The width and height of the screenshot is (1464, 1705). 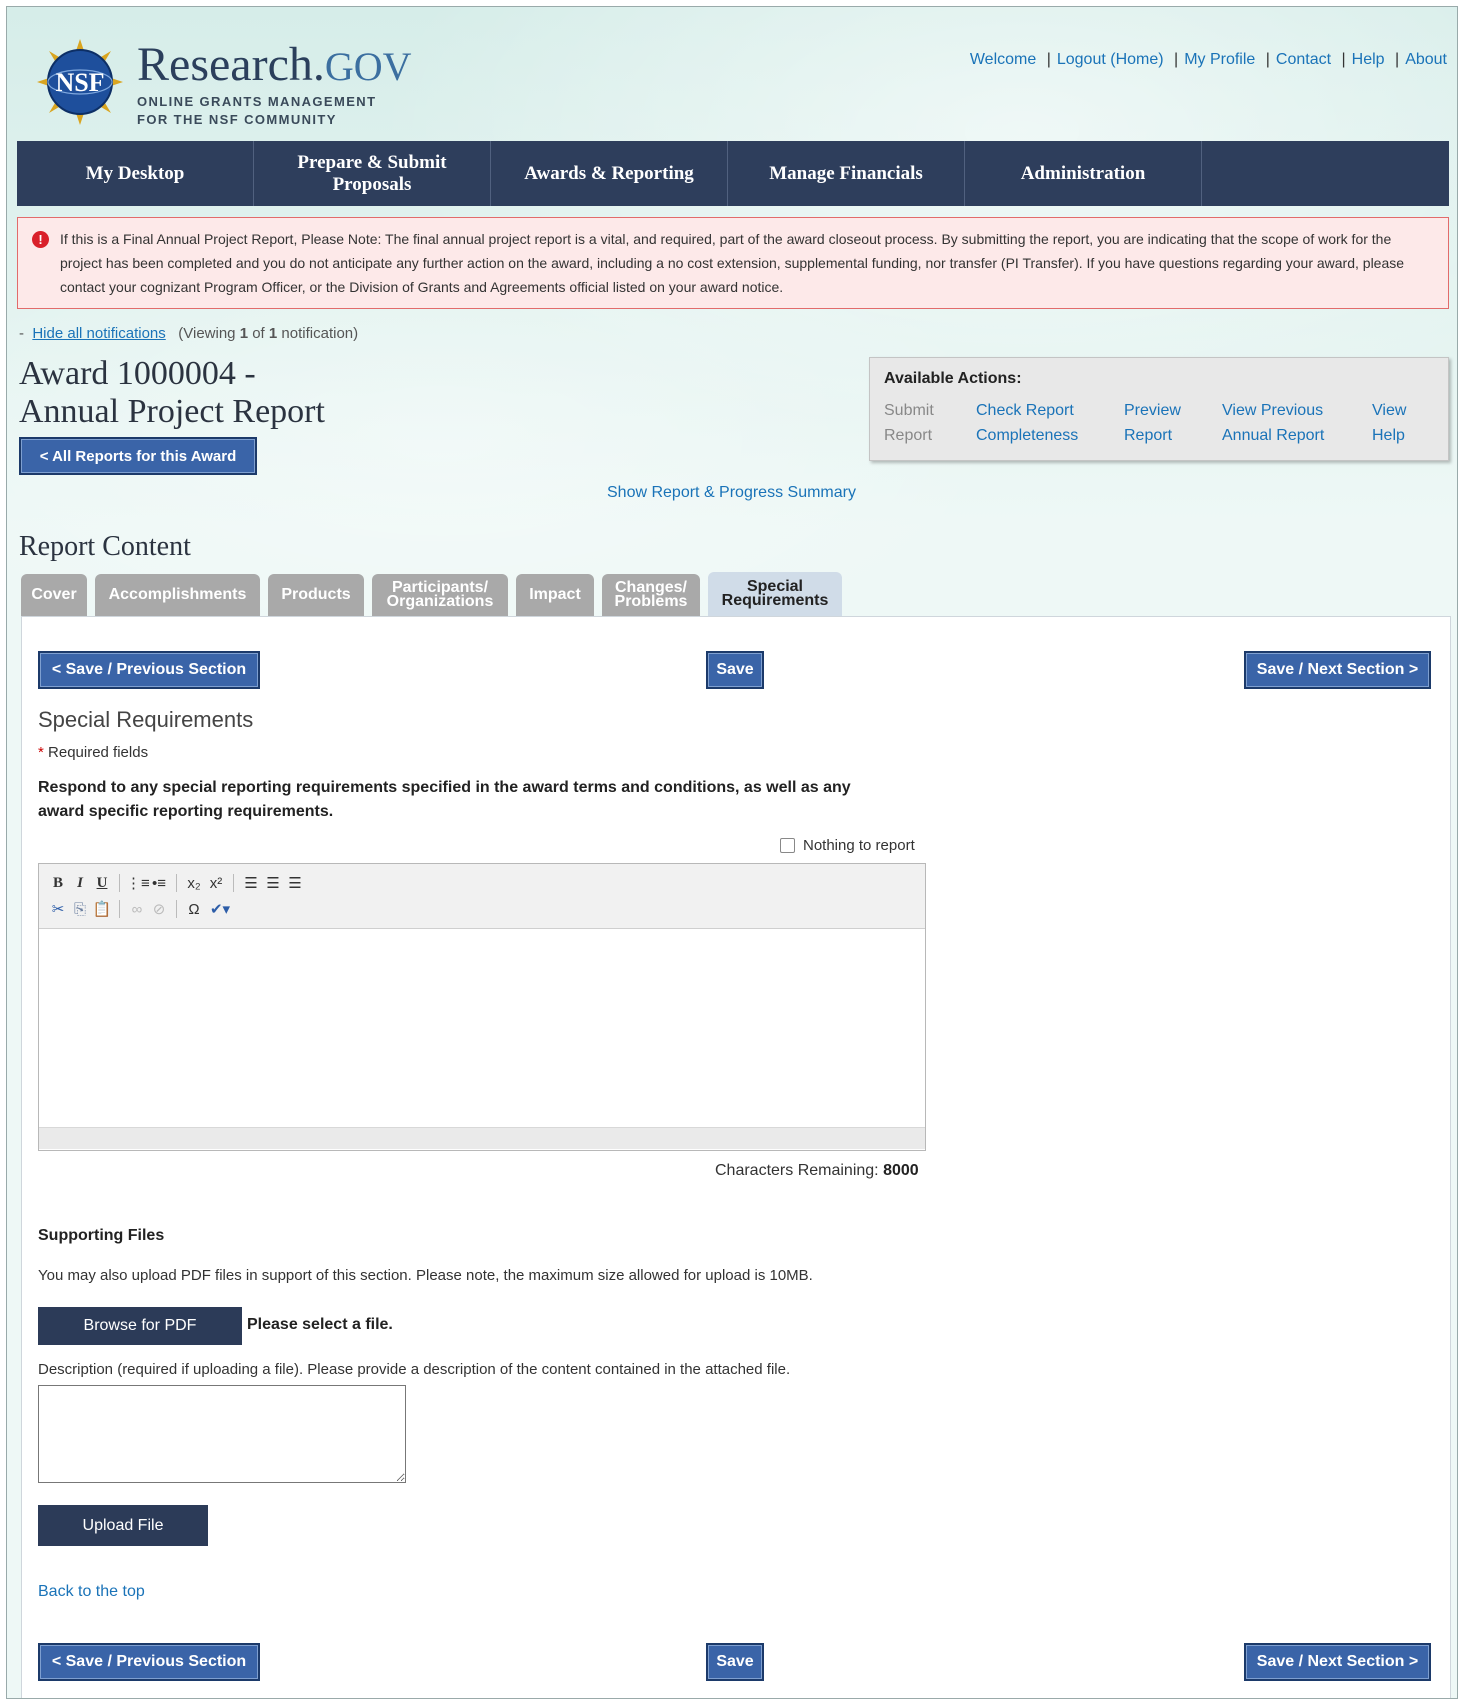 What do you see at coordinates (146, 719) in the screenshot?
I see `section-title: Special Requirements` at bounding box center [146, 719].